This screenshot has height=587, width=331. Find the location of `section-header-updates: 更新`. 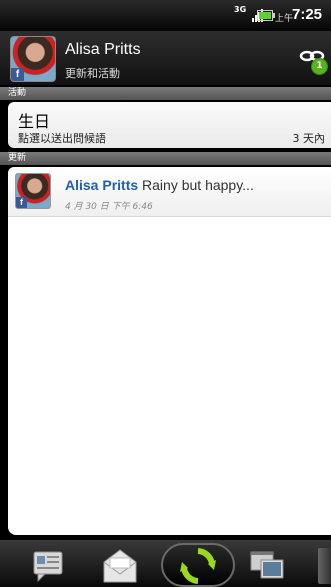

section-header-updates: 更新 is located at coordinates (165, 158).